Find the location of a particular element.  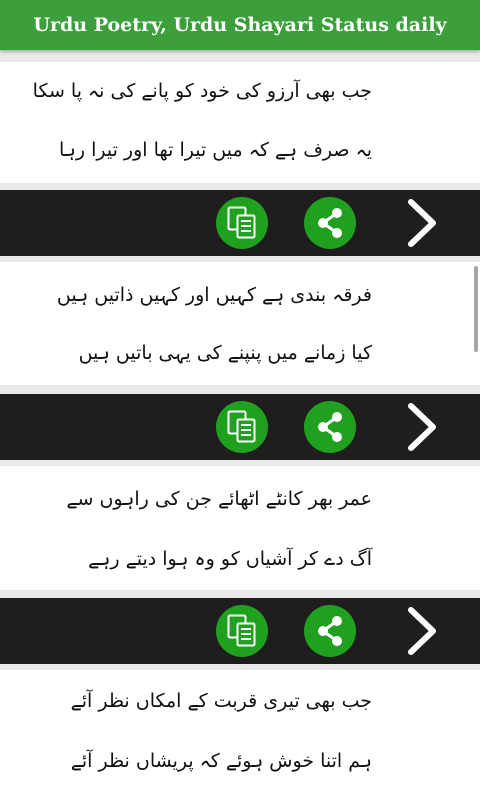

poem-line-2: یہ صرف ہے کہ میں تیرا تھا اور تیرا رہا is located at coordinates (215, 150).